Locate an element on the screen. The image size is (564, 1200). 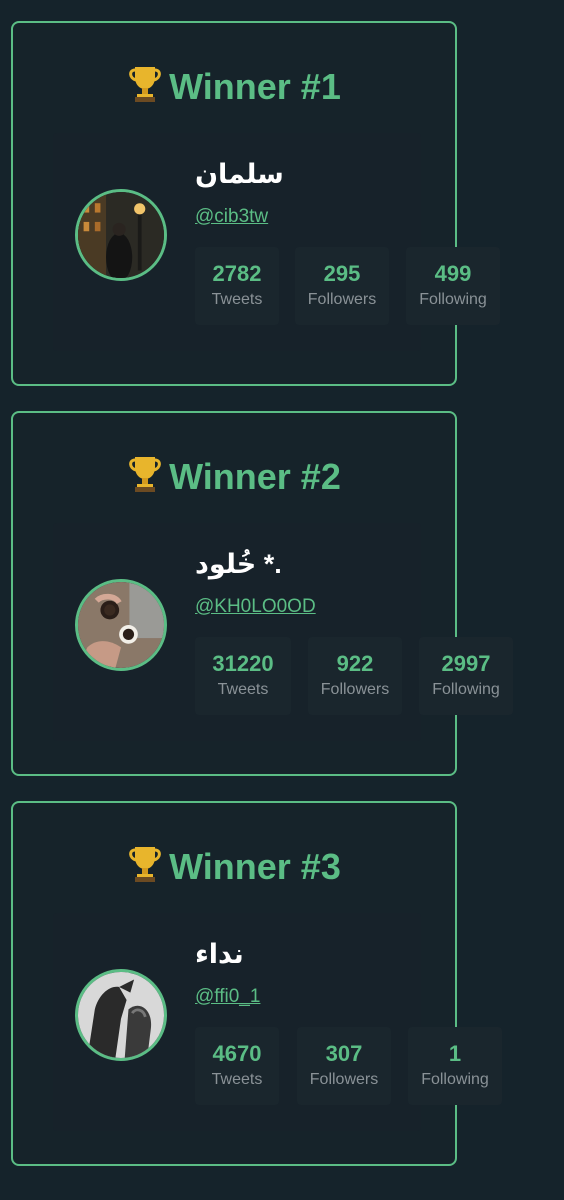
winner-title: Winner #3 is located at coordinates (234, 866).